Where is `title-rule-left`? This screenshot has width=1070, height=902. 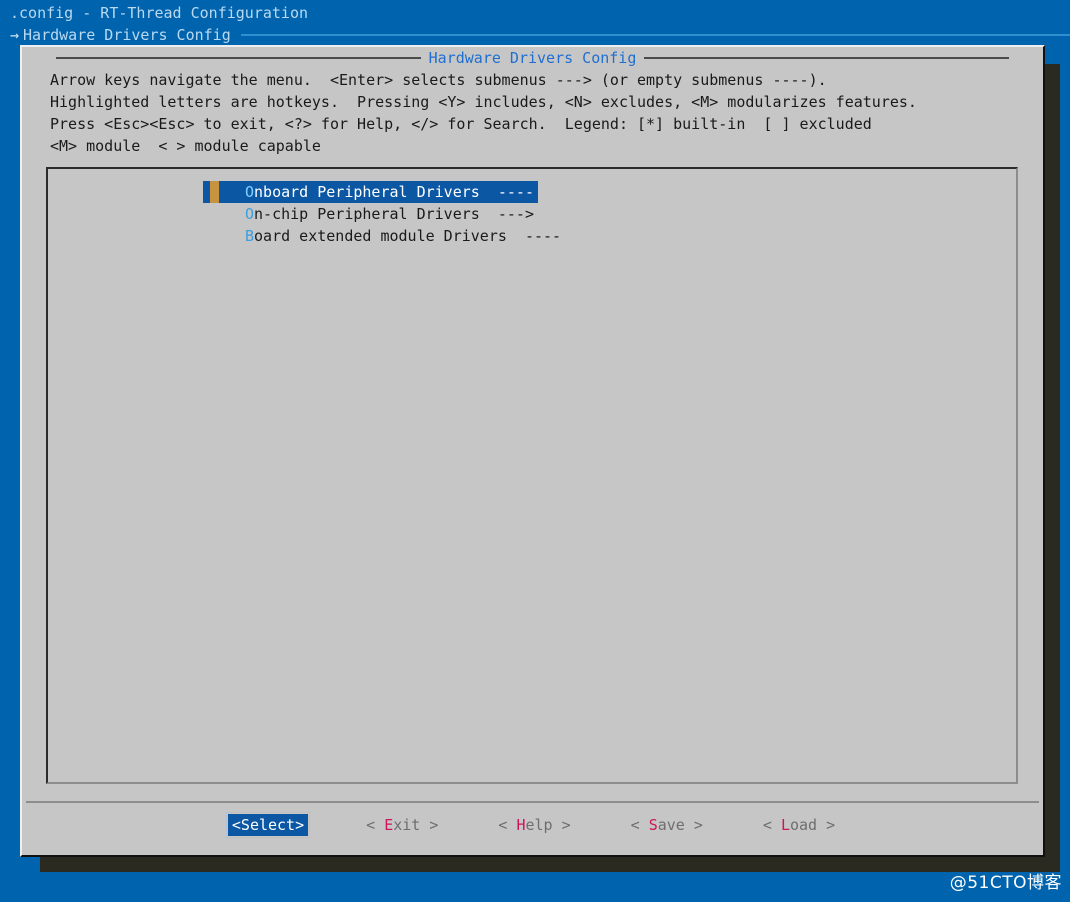 title-rule-left is located at coordinates (238, 58).